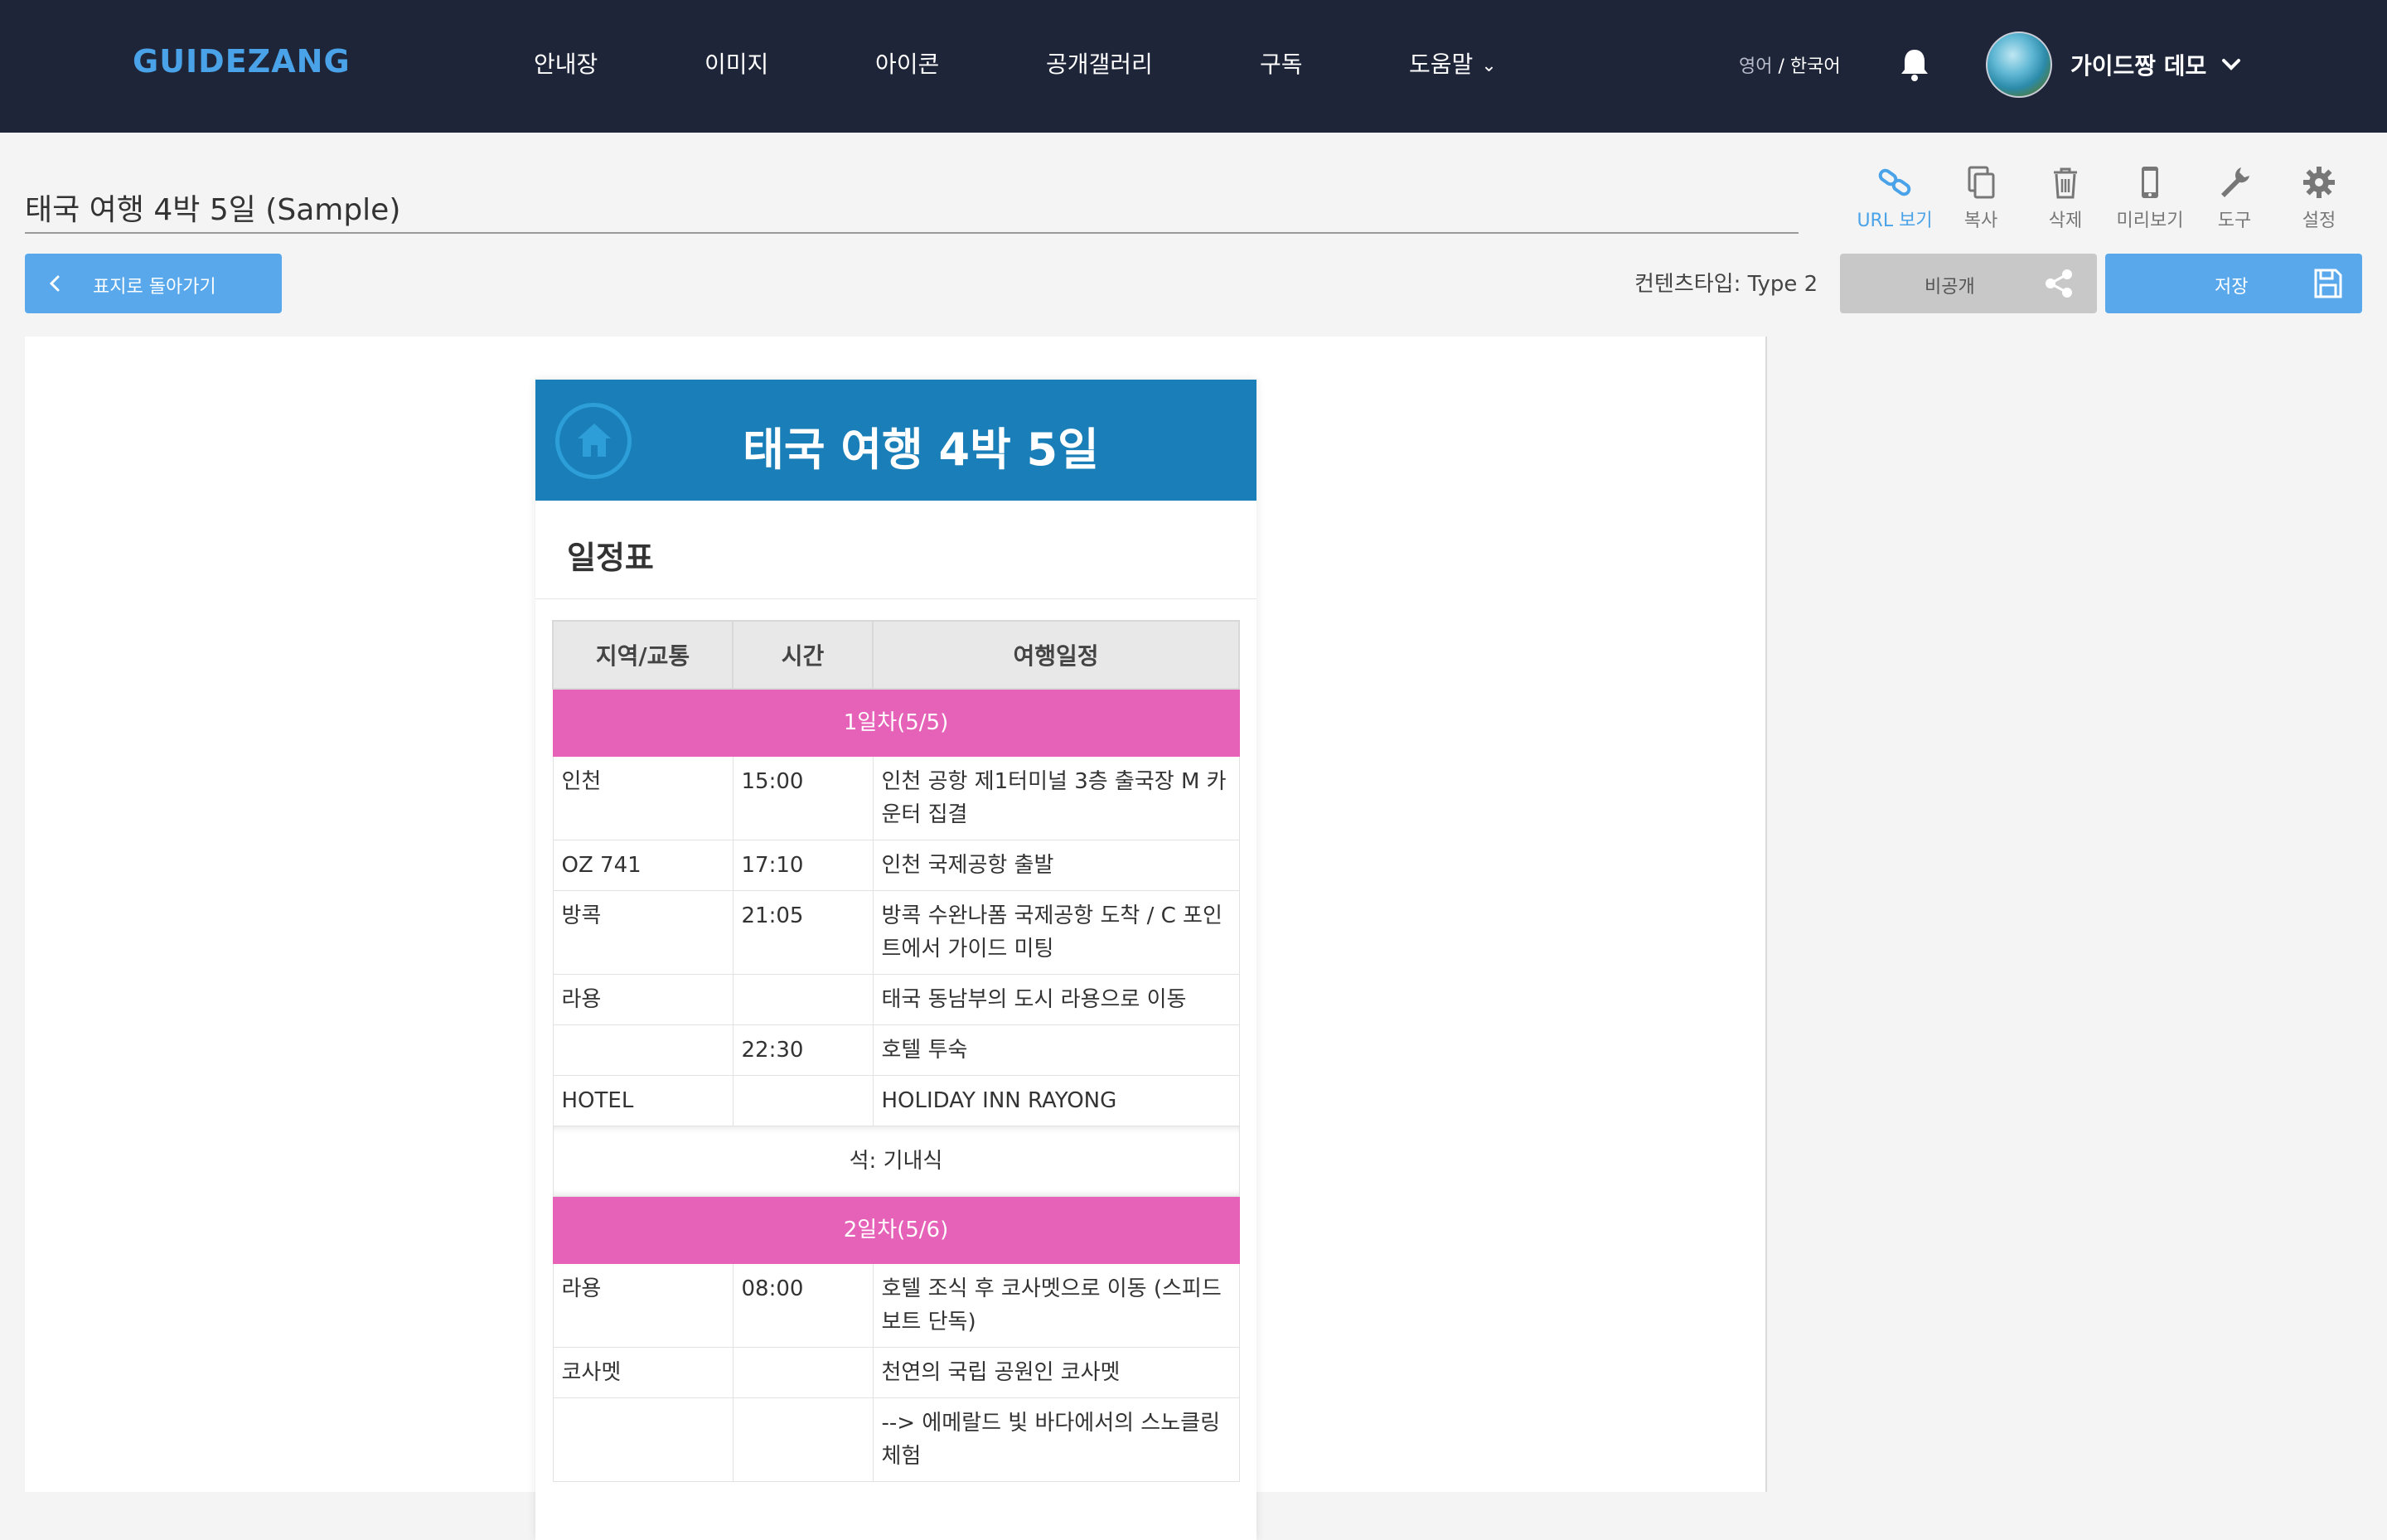  What do you see at coordinates (2319, 182) in the screenshot?
I see `gear-icon` at bounding box center [2319, 182].